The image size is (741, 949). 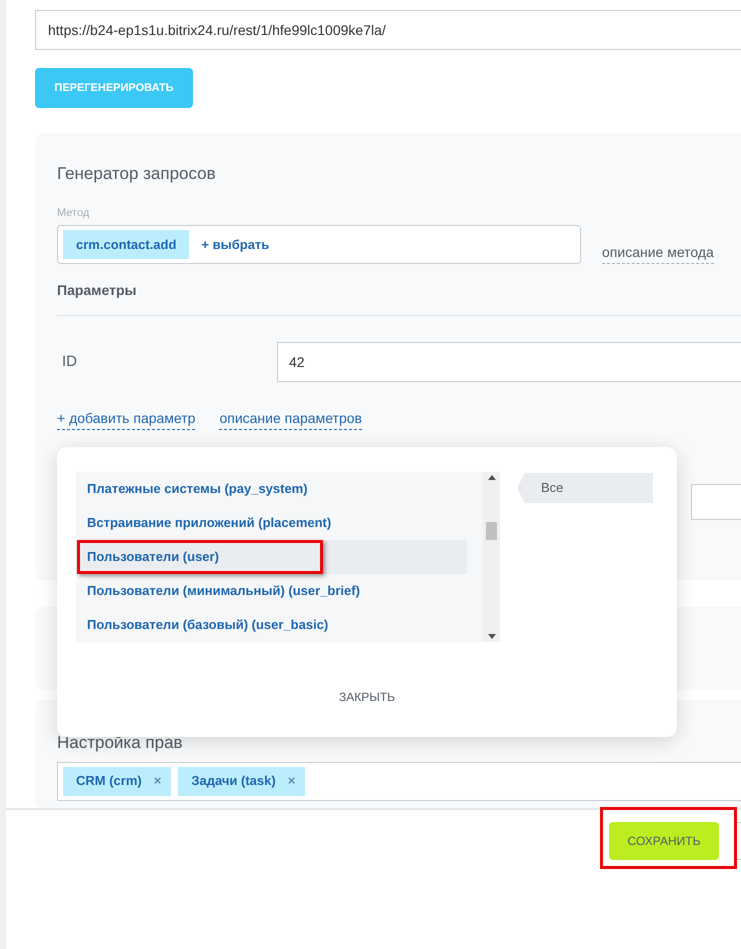 What do you see at coordinates (73, 213) in the screenshot?
I see `method-label: Метод` at bounding box center [73, 213].